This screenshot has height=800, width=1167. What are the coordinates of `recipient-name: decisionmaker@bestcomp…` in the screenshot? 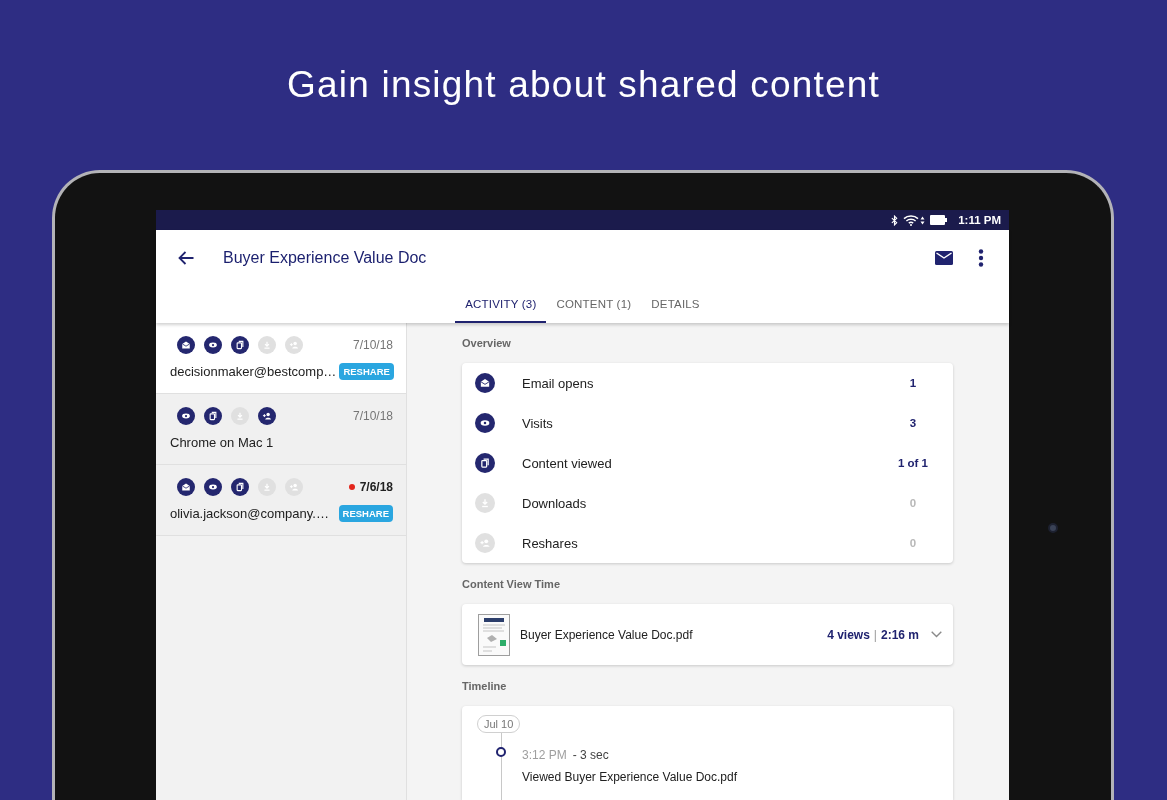 It's located at (253, 371).